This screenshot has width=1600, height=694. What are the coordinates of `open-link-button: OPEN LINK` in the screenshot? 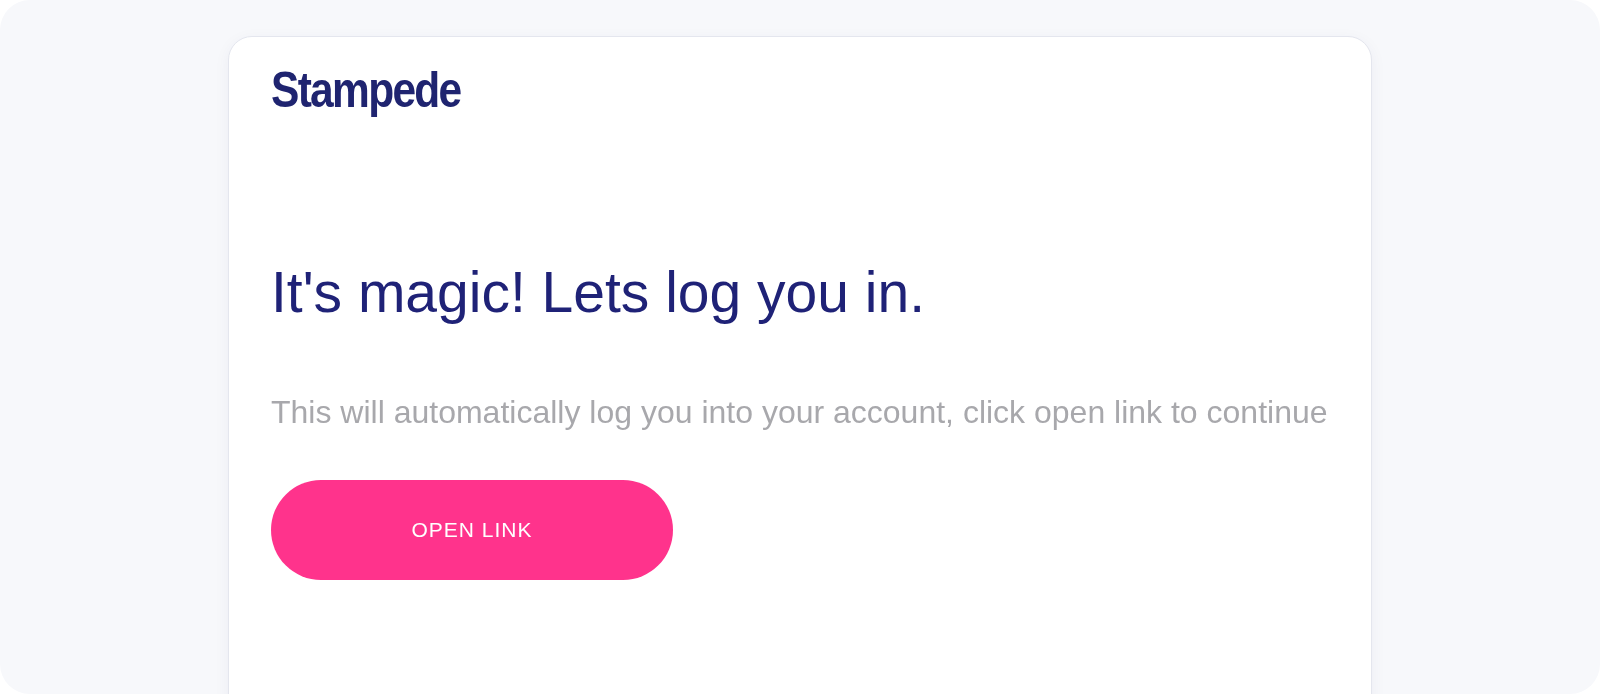 It's located at (472, 530).